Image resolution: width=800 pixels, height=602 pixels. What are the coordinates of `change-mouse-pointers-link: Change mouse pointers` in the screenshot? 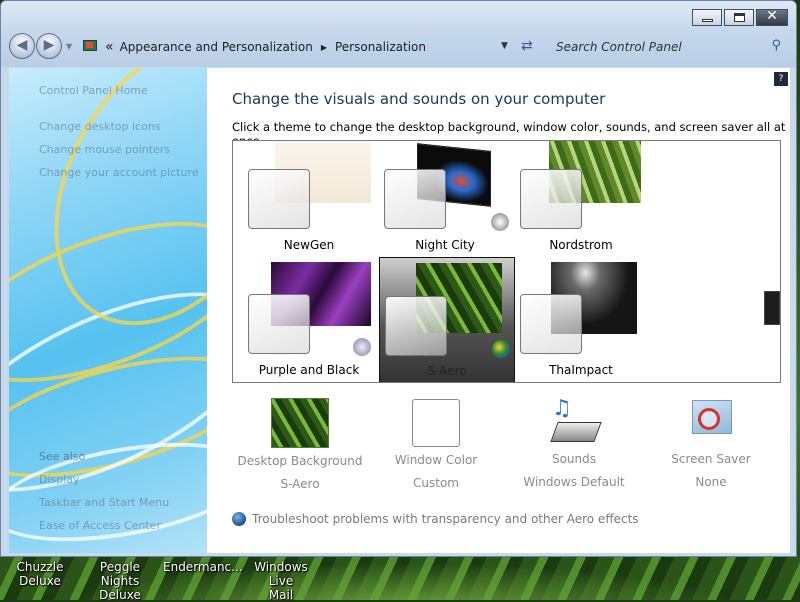 It's located at (104, 149).